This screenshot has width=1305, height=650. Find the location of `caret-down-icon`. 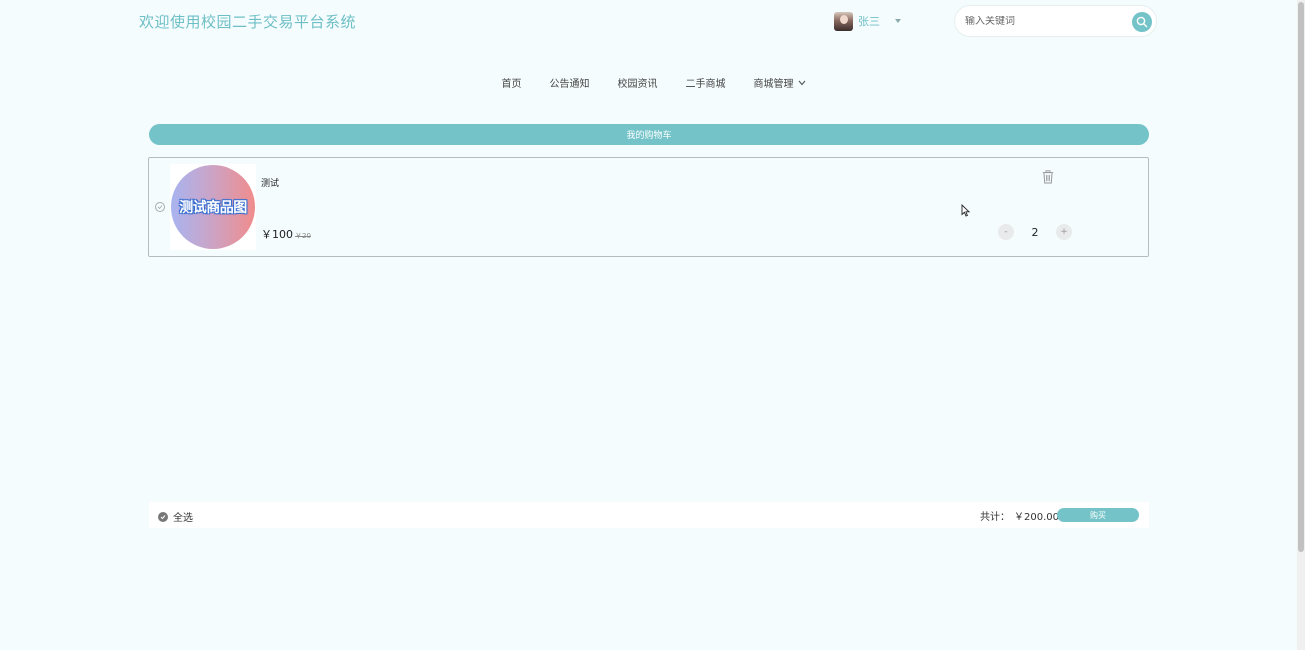

caret-down-icon is located at coordinates (898, 21).